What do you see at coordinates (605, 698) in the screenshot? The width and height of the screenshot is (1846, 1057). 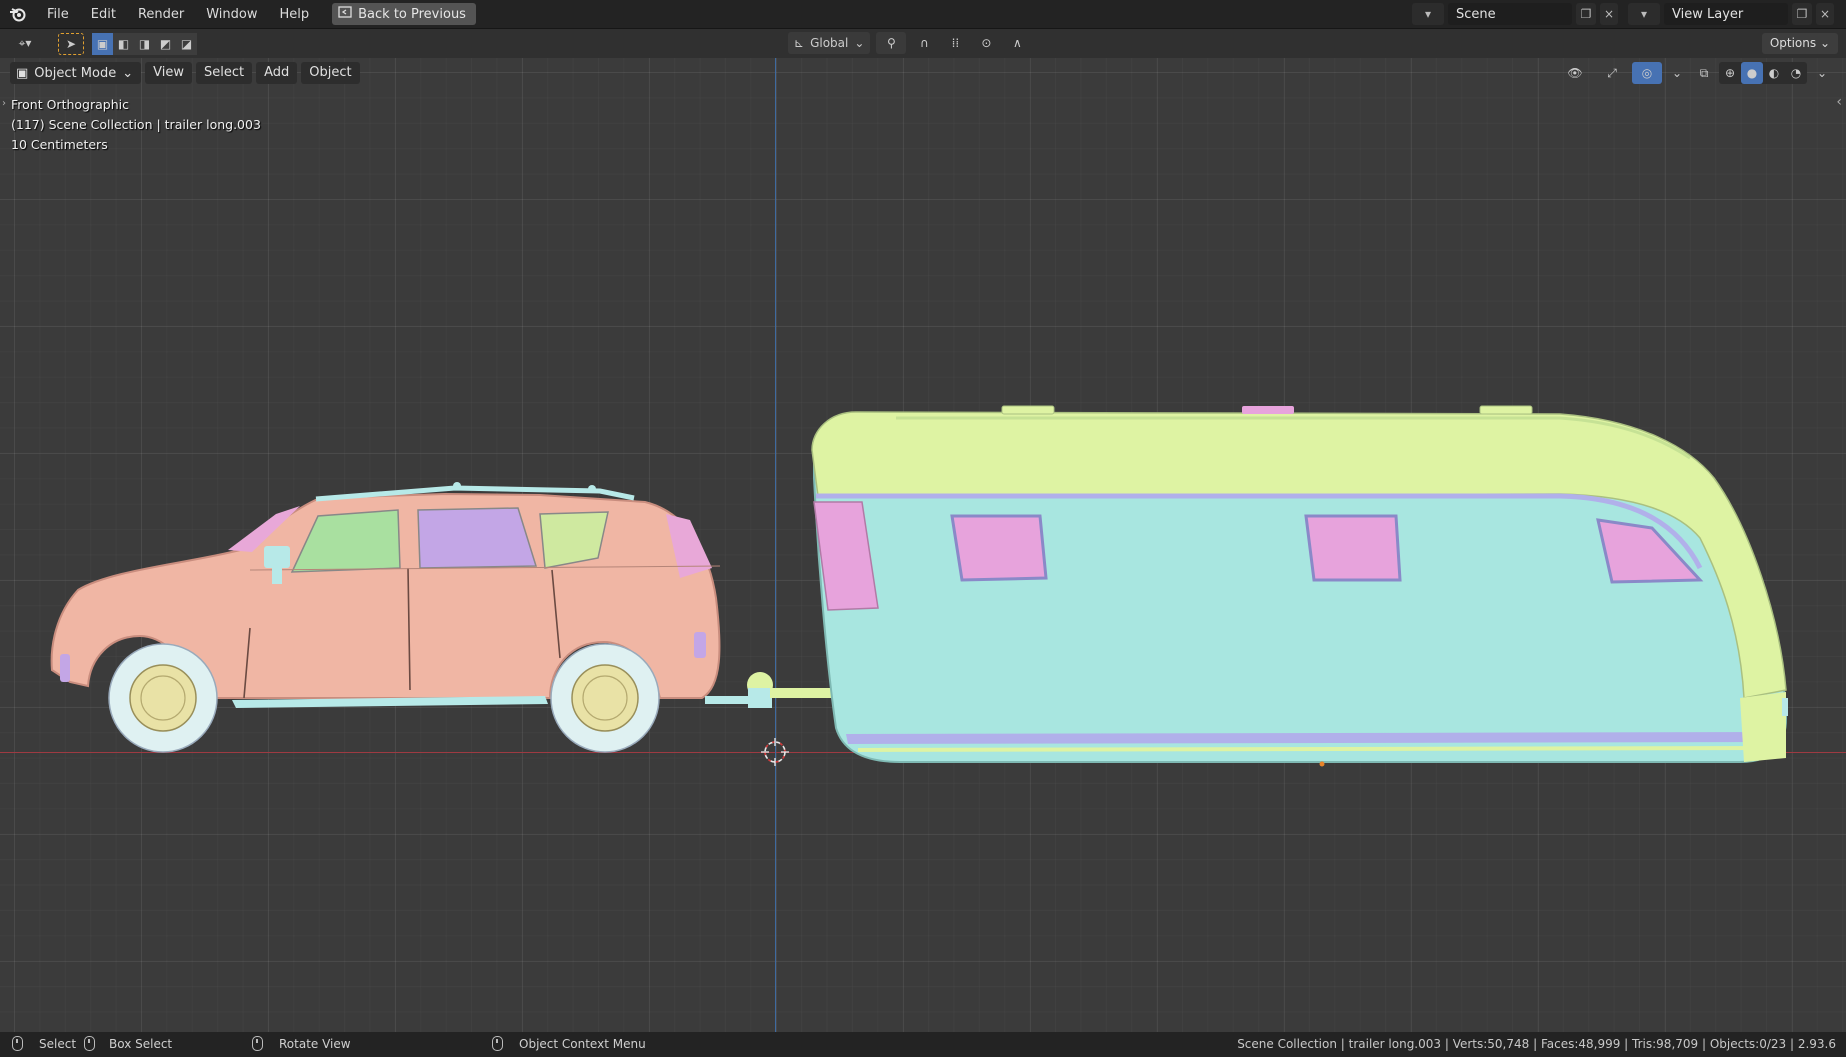 I see `car-rear-wheel` at bounding box center [605, 698].